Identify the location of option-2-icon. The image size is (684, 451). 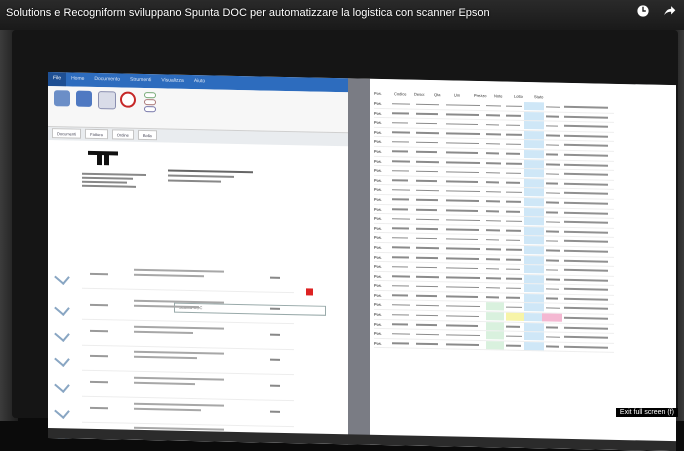
(150, 102).